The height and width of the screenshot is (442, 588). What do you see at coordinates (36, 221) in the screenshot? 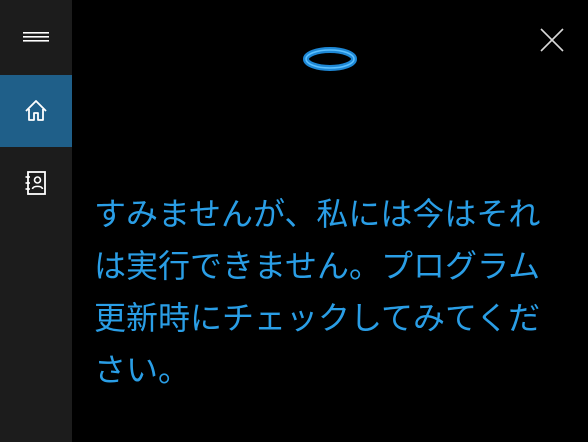
I see `sidebar` at bounding box center [36, 221].